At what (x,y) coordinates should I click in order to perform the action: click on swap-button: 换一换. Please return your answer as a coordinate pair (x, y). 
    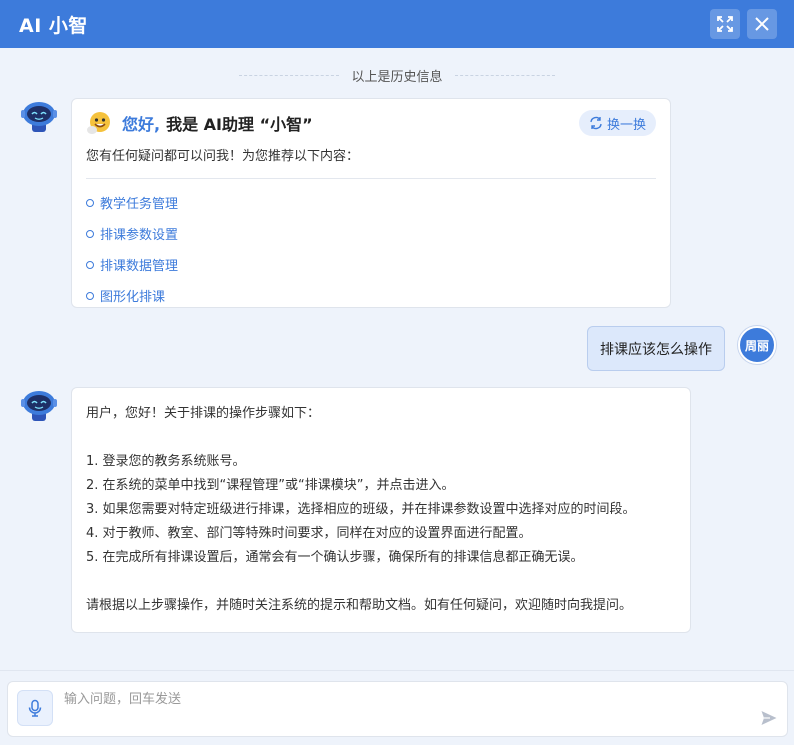
    Looking at the image, I should click on (617, 123).